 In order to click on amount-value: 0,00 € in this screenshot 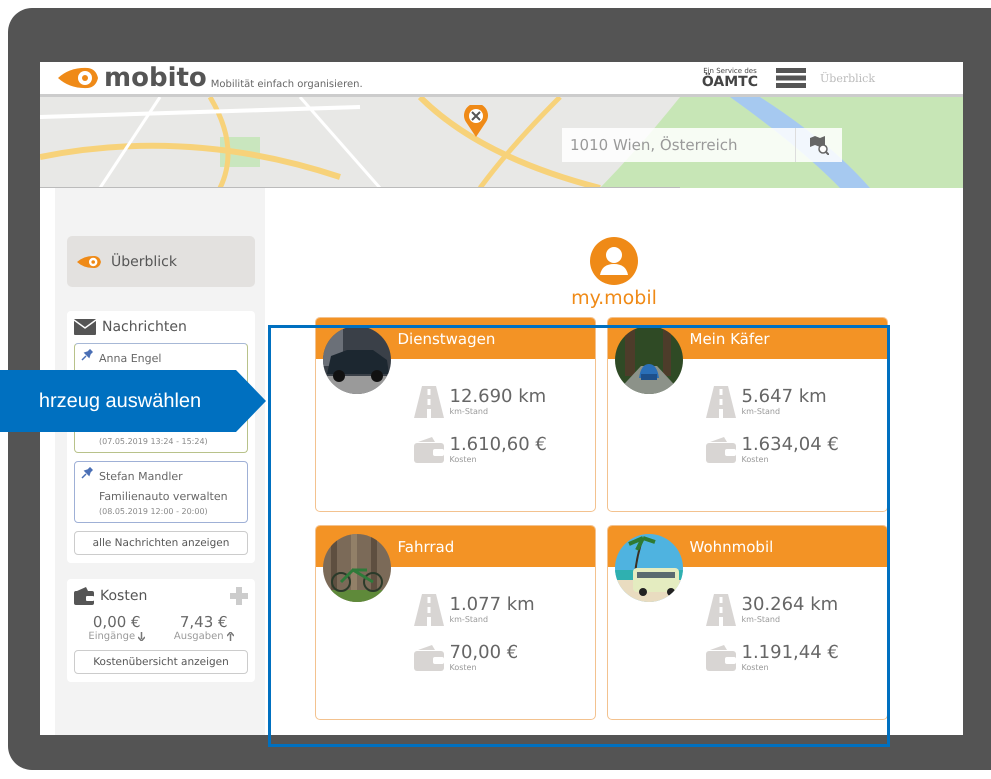, I will do `click(116, 622)`.